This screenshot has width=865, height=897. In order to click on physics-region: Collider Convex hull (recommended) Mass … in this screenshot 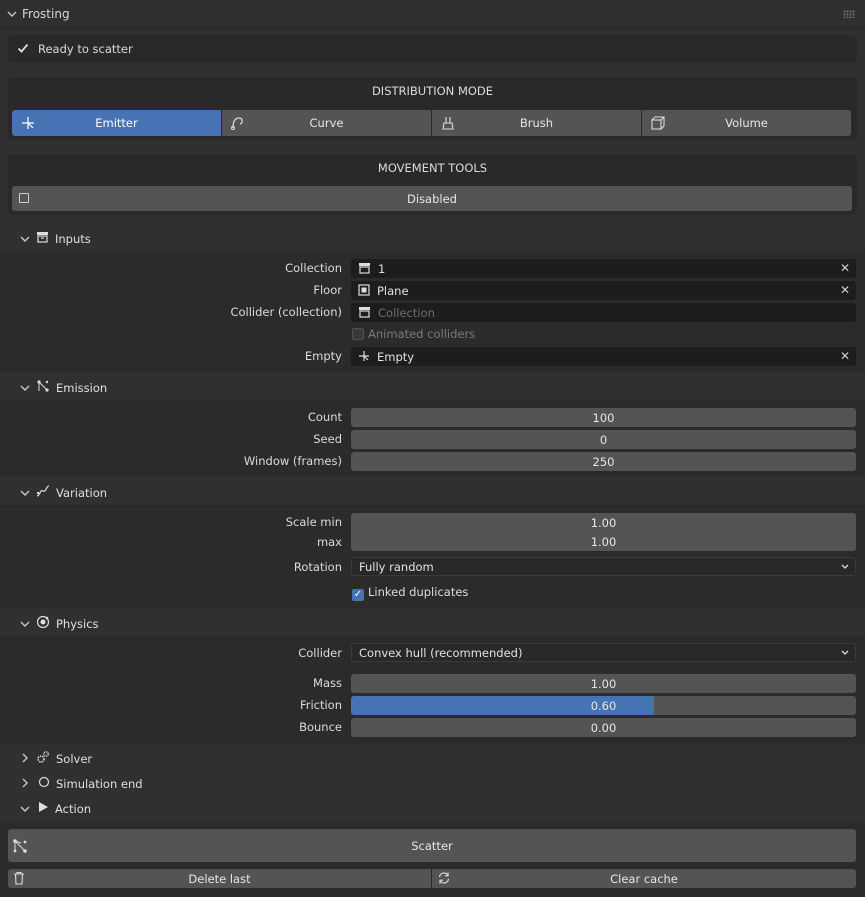, I will do `click(432, 690)`.